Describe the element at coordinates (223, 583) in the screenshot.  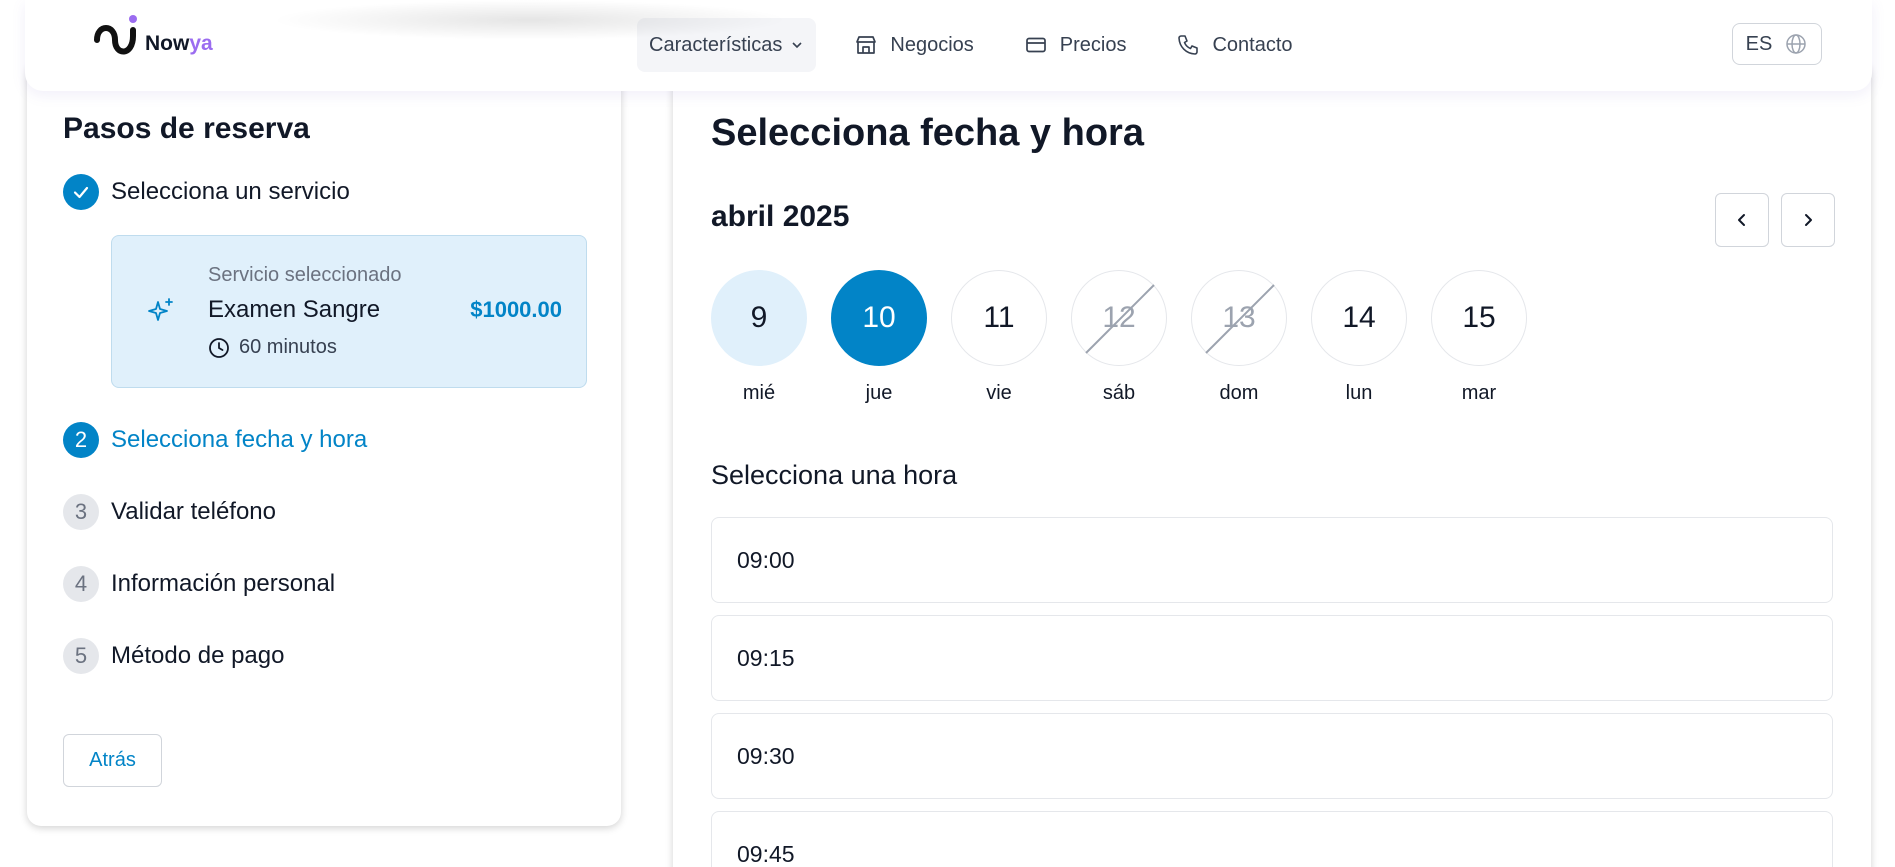
I see `step-label: Información personal` at that location.